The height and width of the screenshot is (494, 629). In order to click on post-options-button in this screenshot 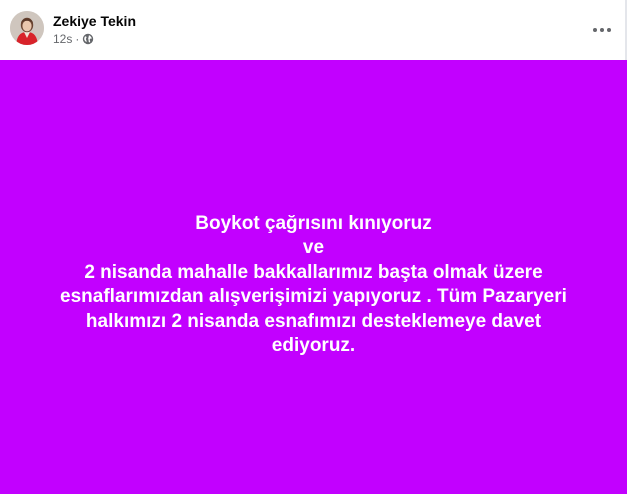, I will do `click(602, 30)`.